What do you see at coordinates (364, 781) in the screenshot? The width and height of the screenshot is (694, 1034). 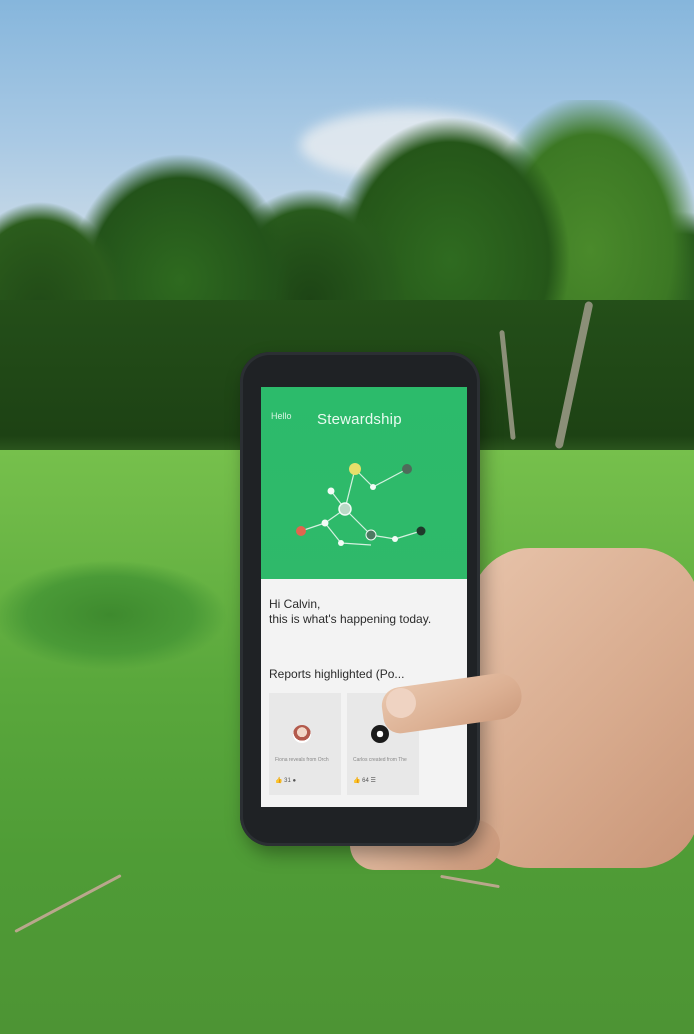 I see `card-meta: 👍 64 ☰` at bounding box center [364, 781].